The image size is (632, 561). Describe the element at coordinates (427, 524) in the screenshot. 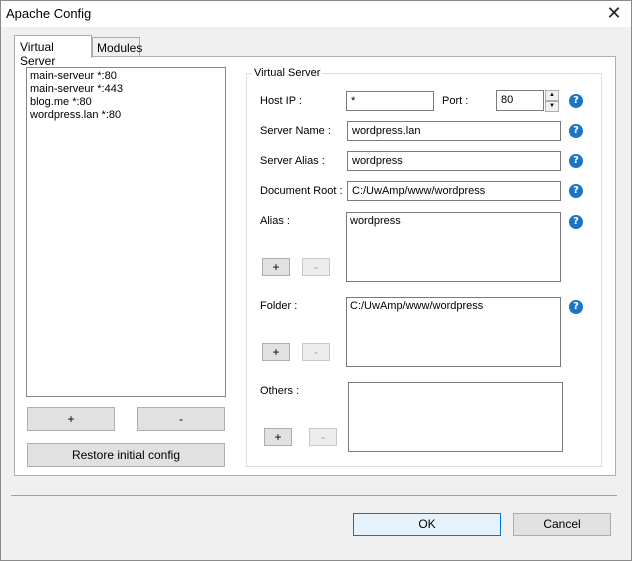

I see `ok-button: OK` at that location.